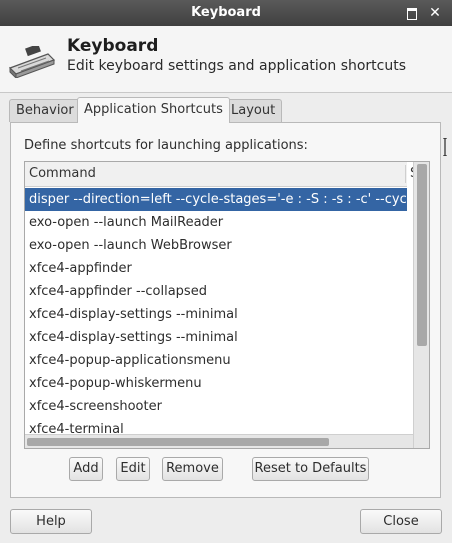 This screenshot has height=543, width=452. I want to click on command-cell: xfce4-popup-whiskermenu, so click(115, 383).